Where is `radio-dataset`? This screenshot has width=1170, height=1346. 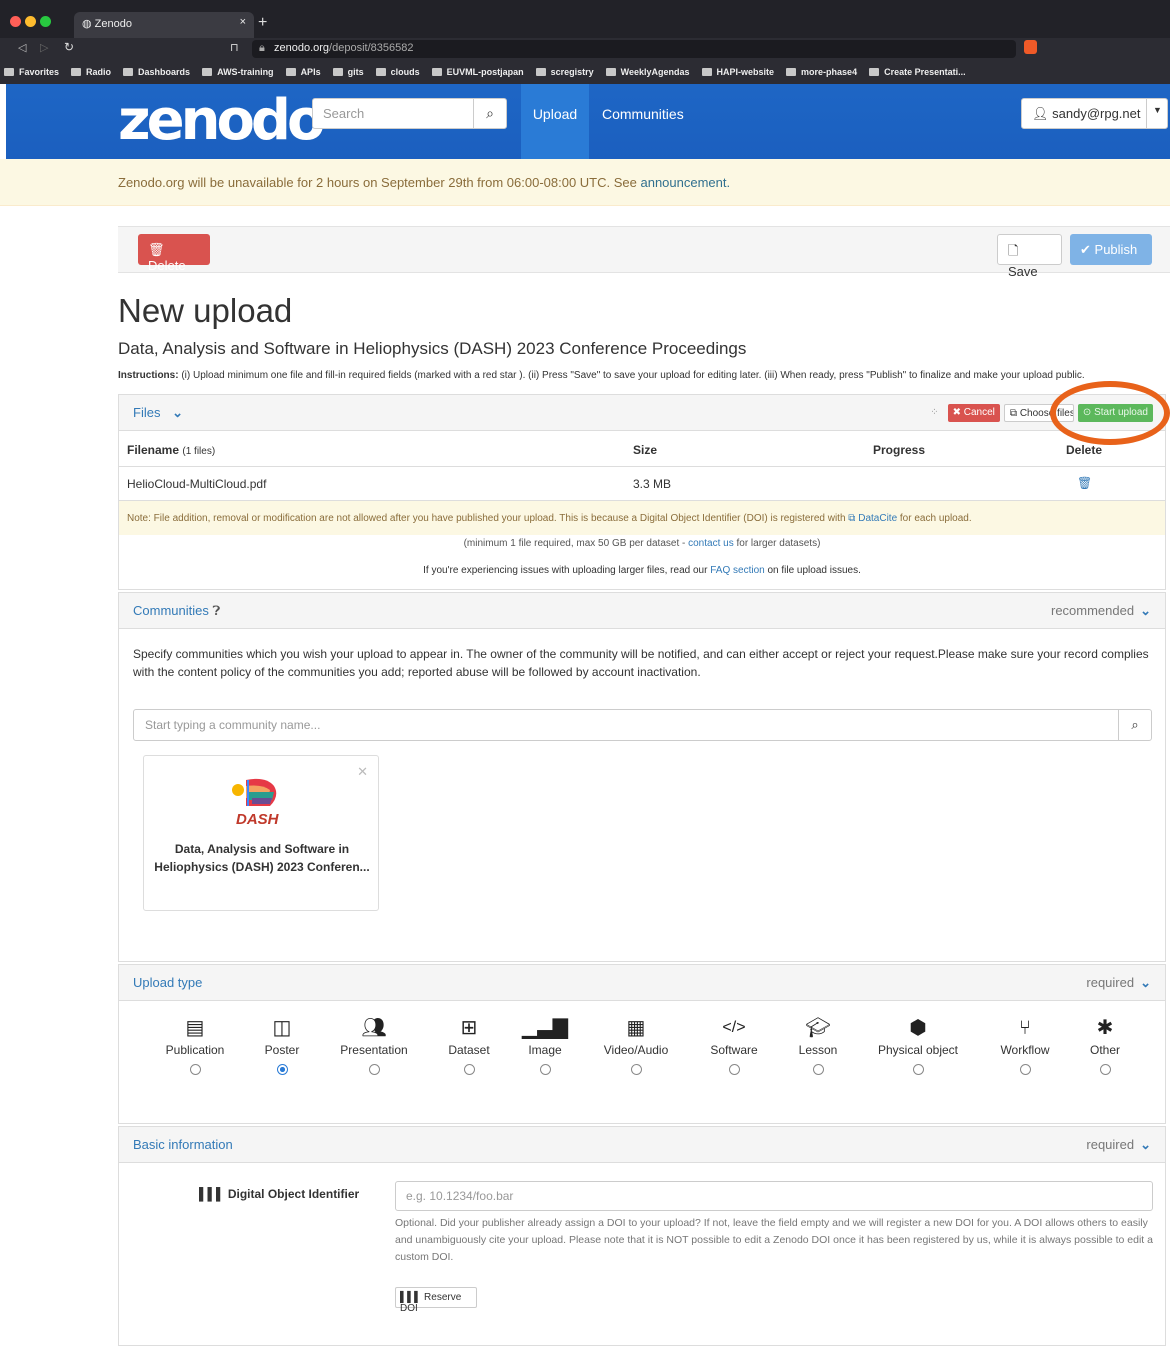 radio-dataset is located at coordinates (469, 1069).